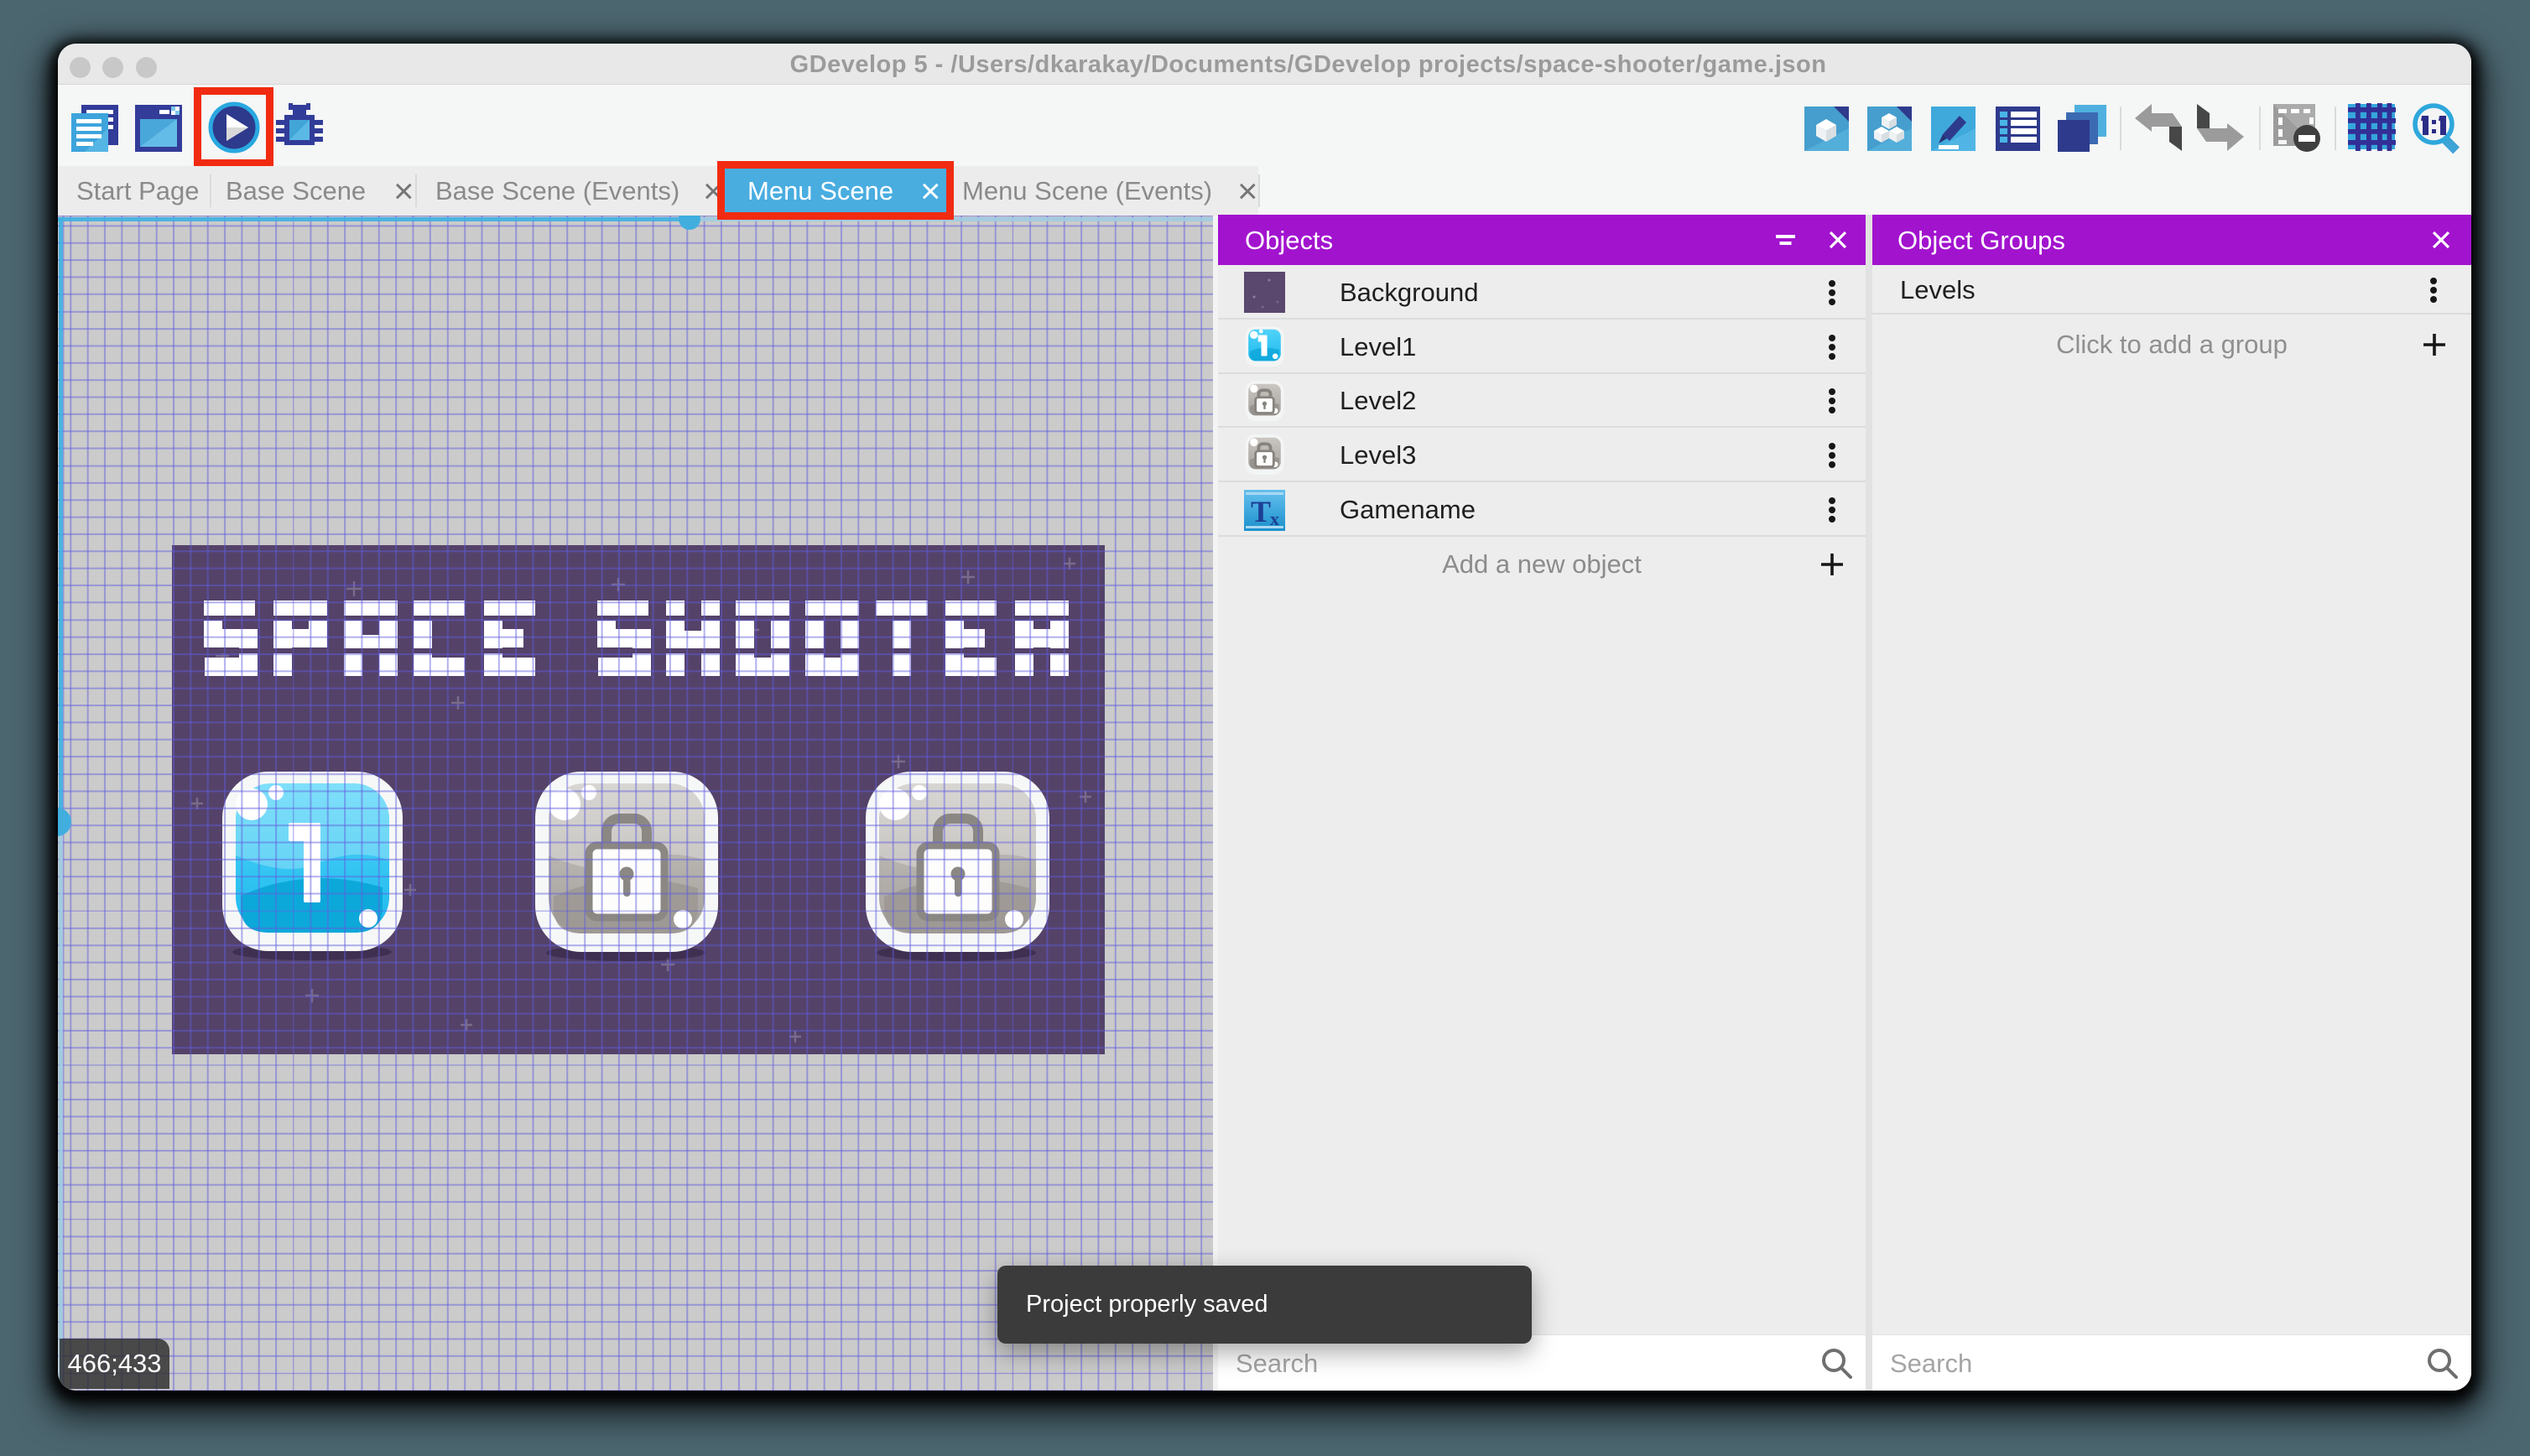 This screenshot has height=1456, width=2530. Describe the element at coordinates (1261, 512) in the screenshot. I see `svg-text: T` at that location.